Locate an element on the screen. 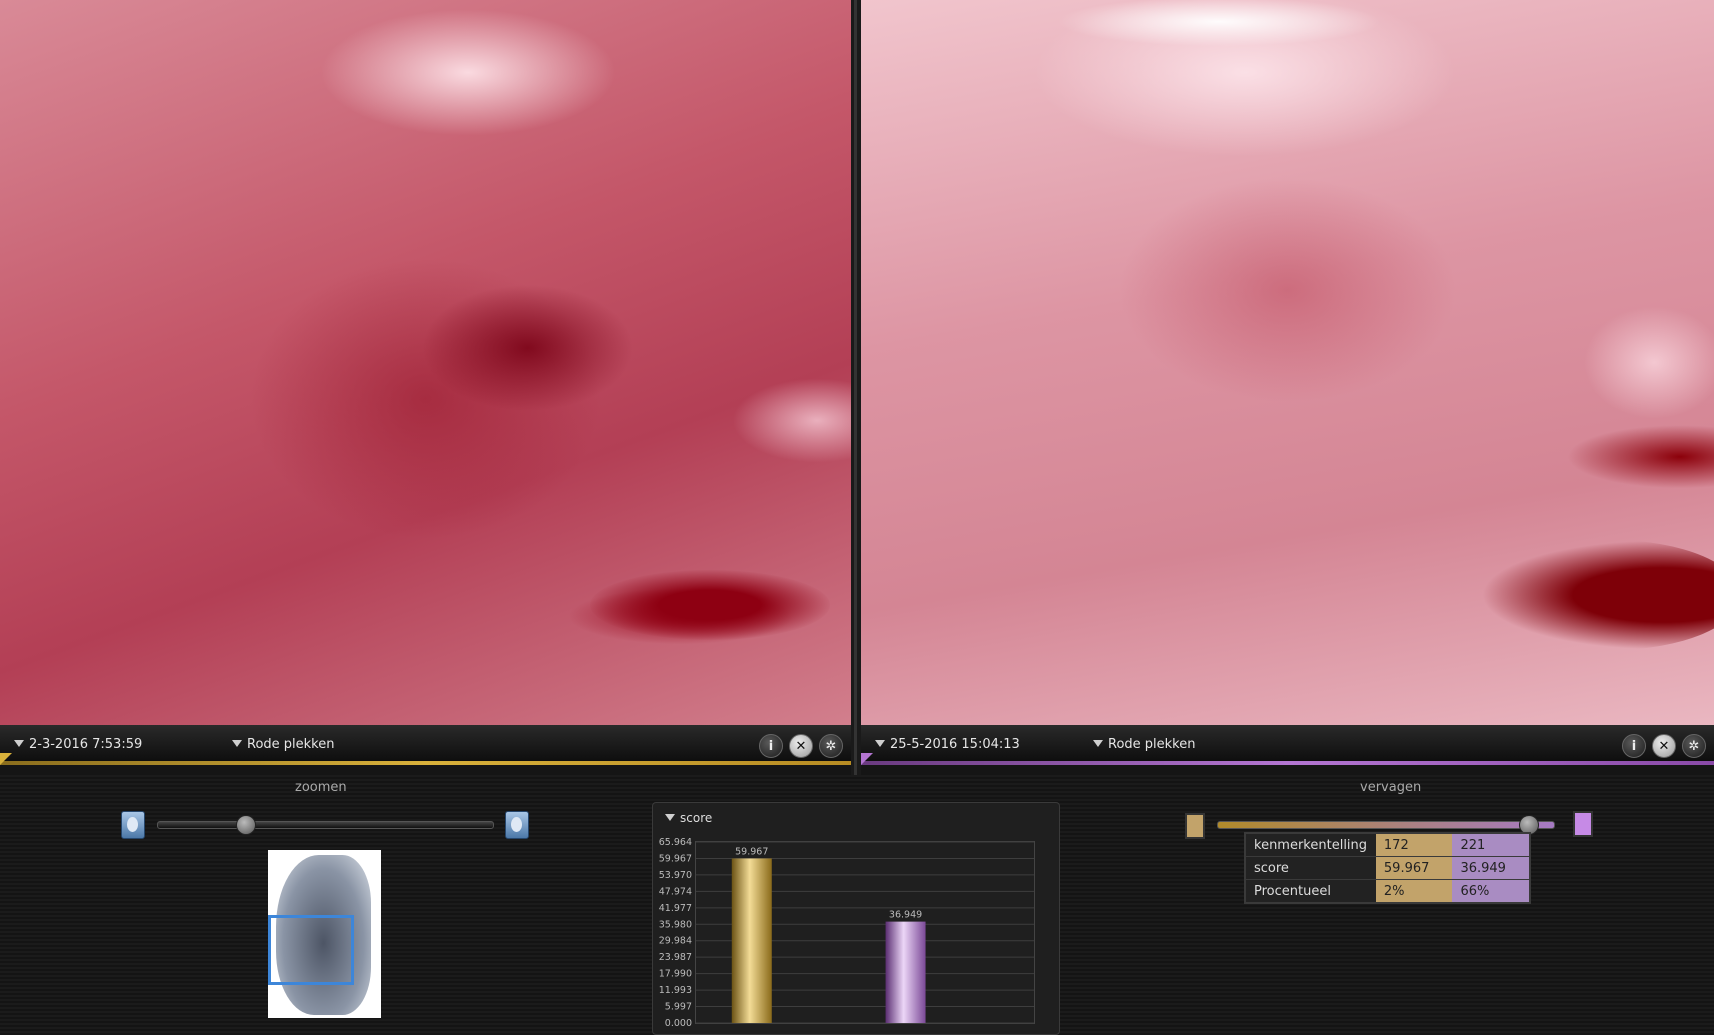 Image resolution: width=1714 pixels, height=1035 pixels. y-tick-label: 5.997 is located at coordinates (678, 1007).